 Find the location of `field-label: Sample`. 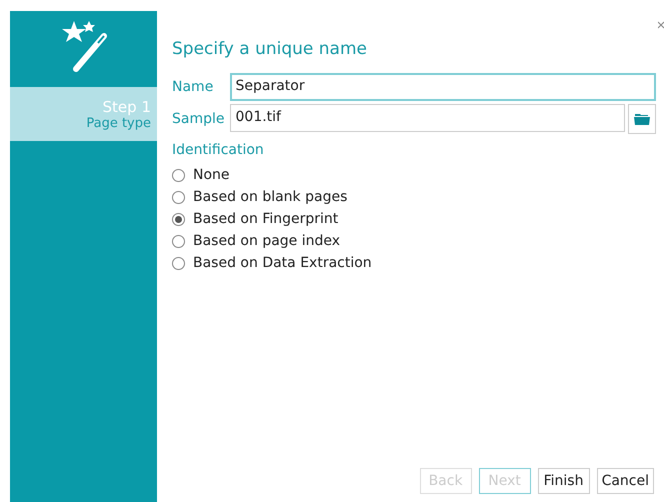

field-label: Sample is located at coordinates (198, 119).